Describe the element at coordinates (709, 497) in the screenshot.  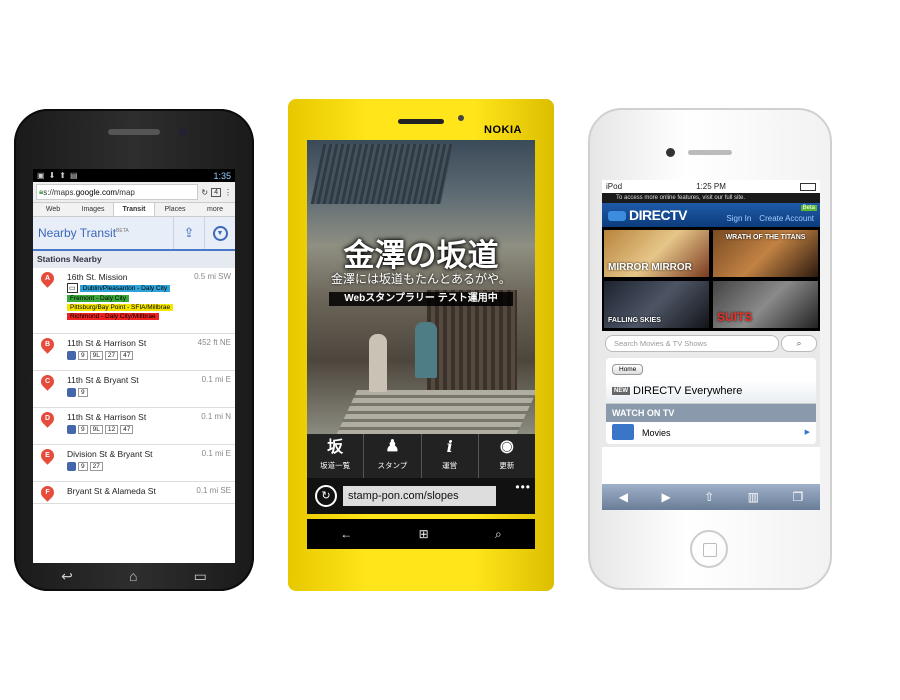
I see `share-icon: ⇧` at that location.